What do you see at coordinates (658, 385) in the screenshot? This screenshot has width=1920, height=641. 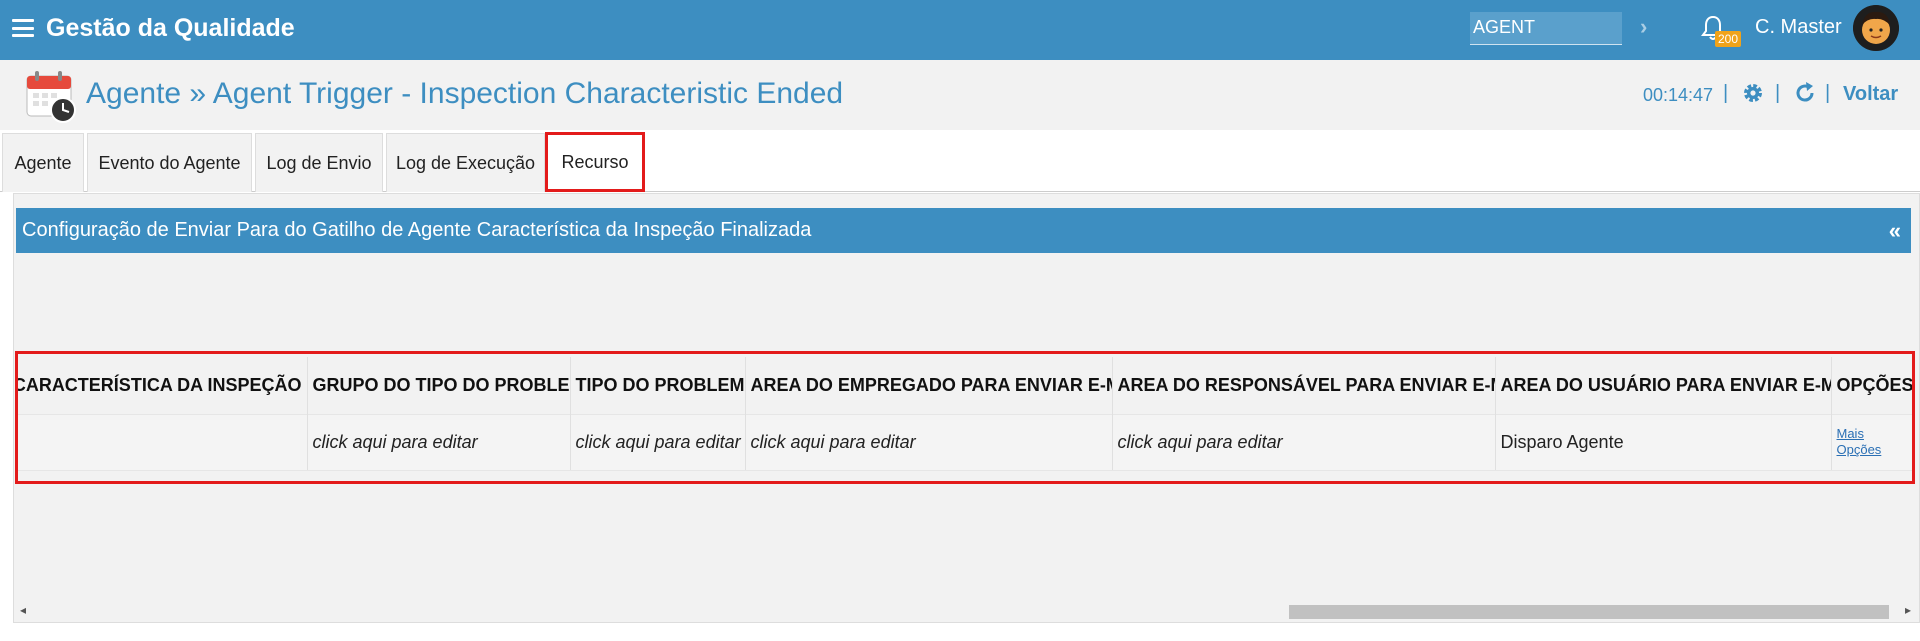 I see `column-header: TIPO DO PROBLEMA` at bounding box center [658, 385].